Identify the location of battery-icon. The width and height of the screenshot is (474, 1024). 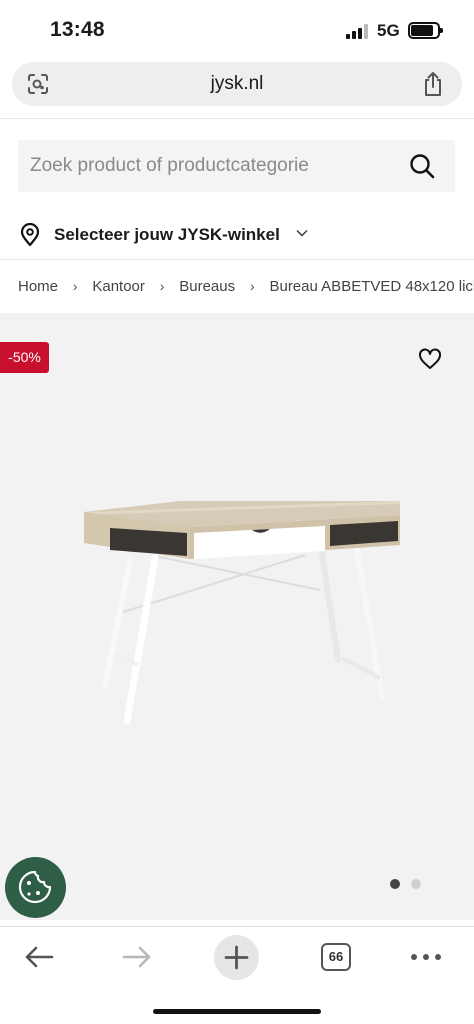
(425, 30).